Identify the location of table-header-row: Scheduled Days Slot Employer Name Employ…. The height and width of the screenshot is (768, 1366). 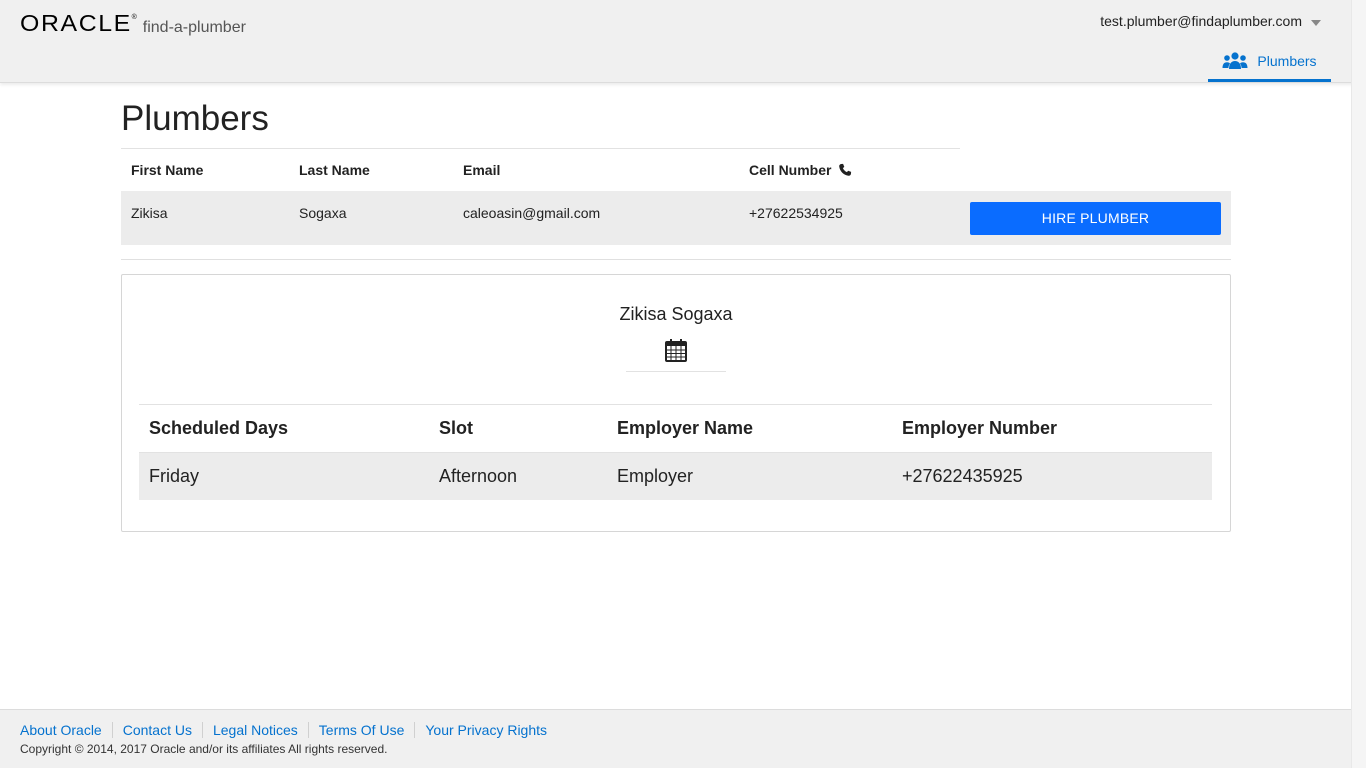
(675, 428).